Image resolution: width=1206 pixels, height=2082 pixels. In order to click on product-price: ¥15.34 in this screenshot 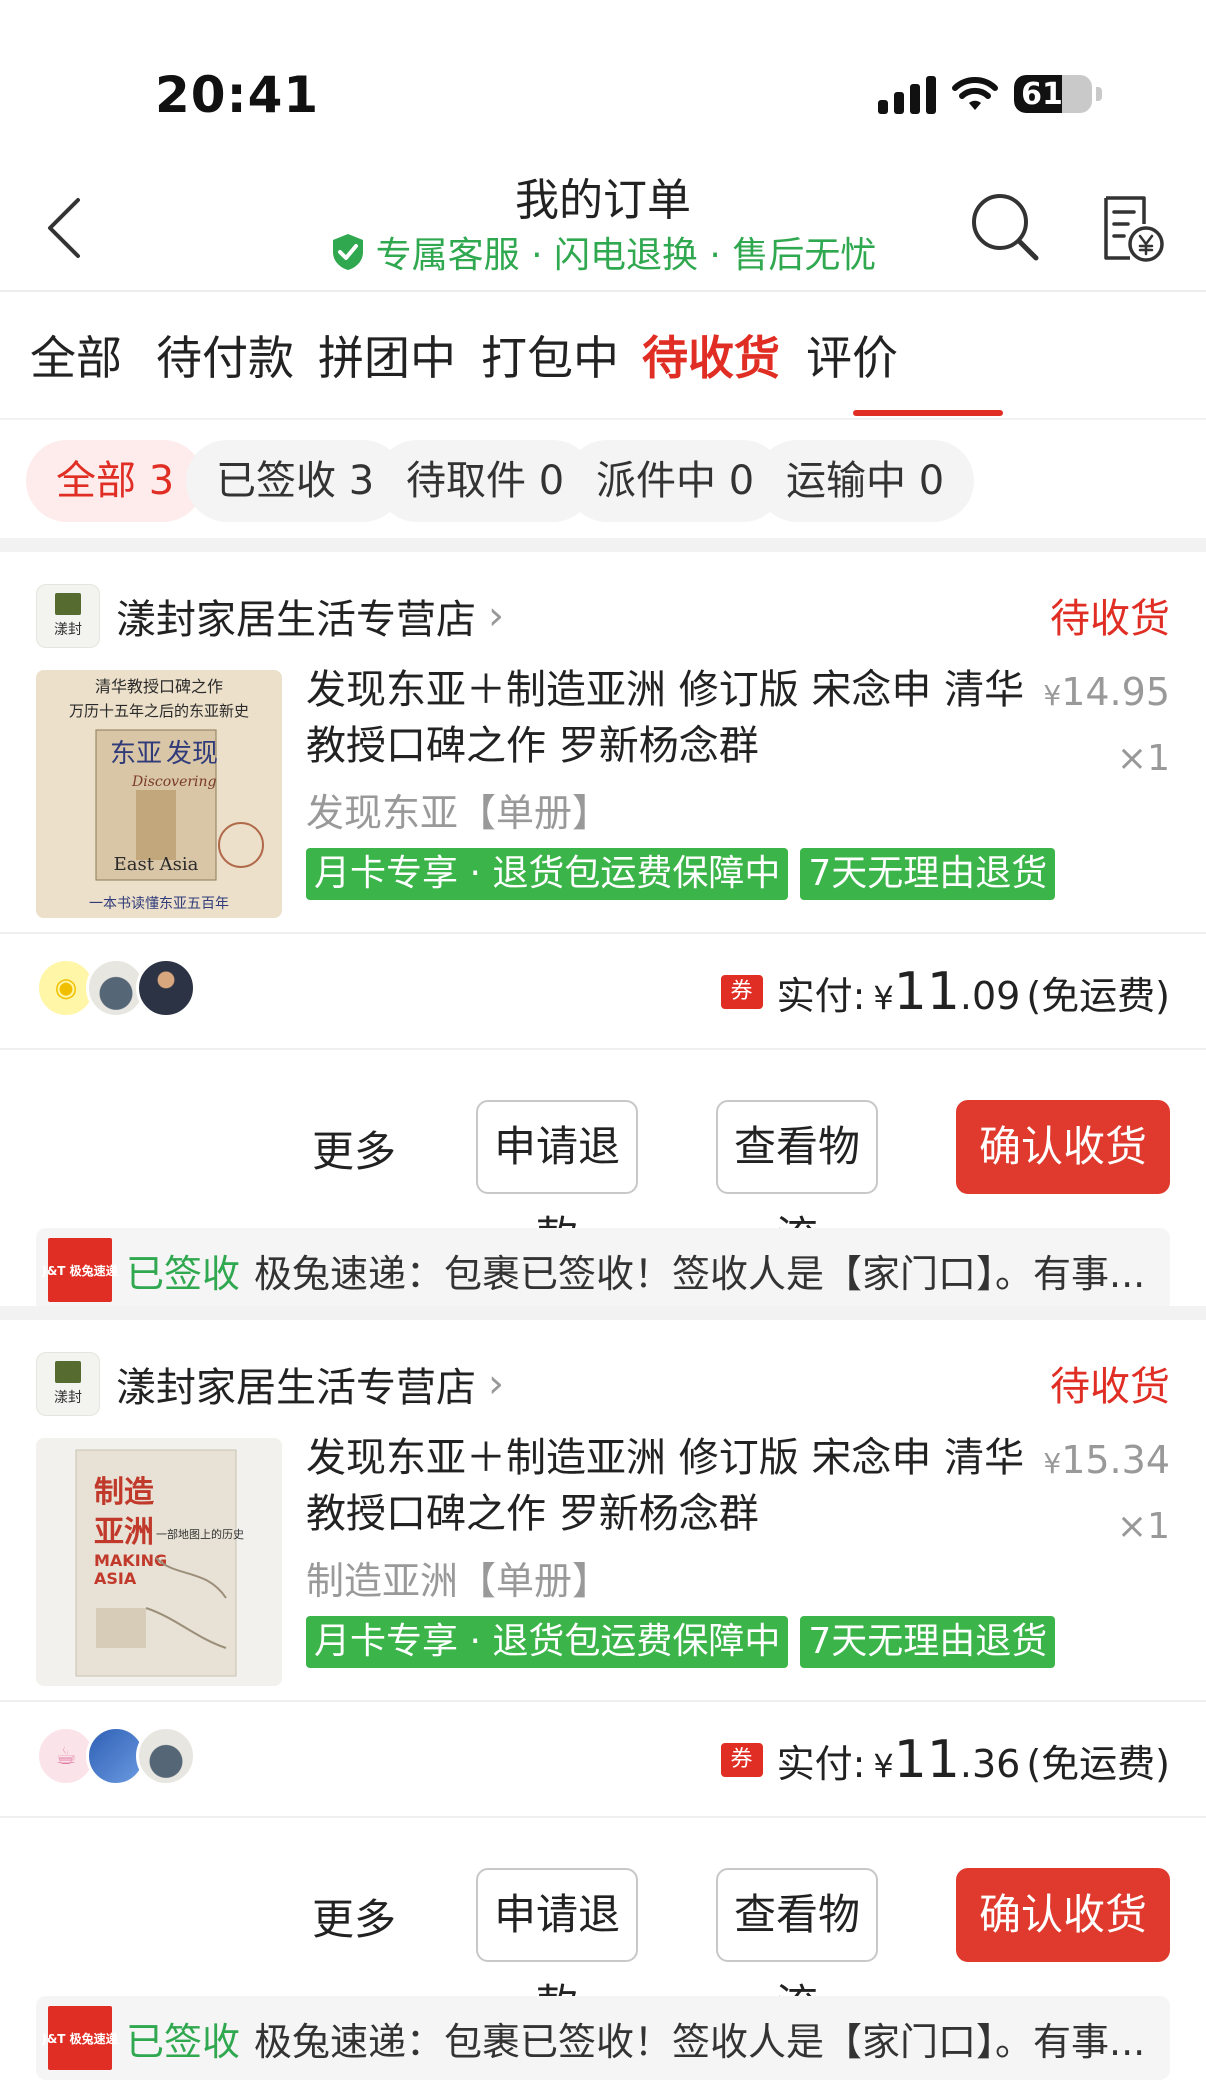, I will do `click(1106, 1460)`.